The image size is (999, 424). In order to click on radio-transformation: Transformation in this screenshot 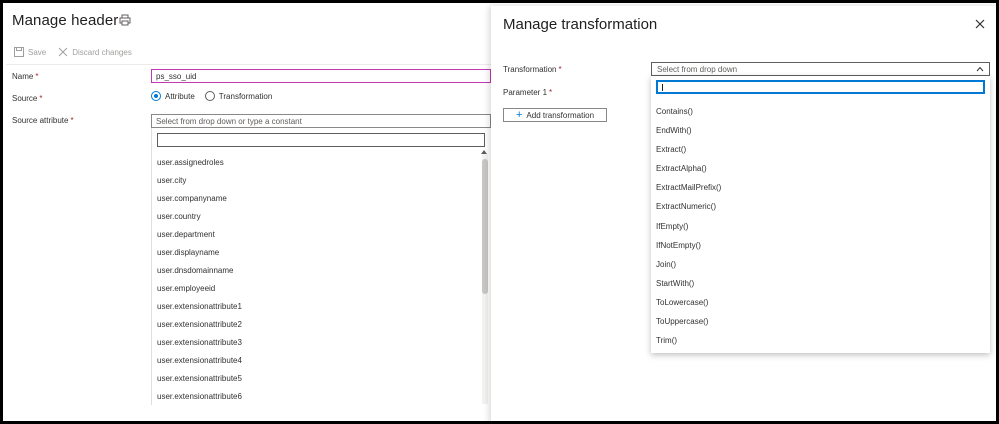, I will do `click(238, 96)`.